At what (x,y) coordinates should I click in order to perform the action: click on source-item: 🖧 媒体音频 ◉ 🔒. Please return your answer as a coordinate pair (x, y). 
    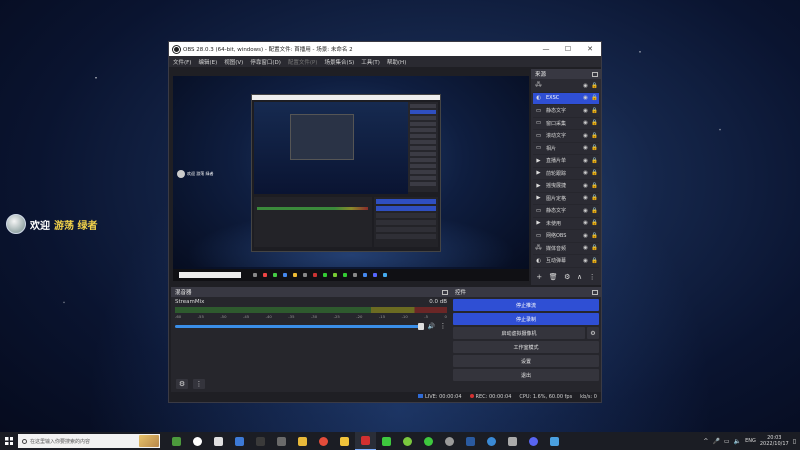
    Looking at the image, I should click on (566, 249).